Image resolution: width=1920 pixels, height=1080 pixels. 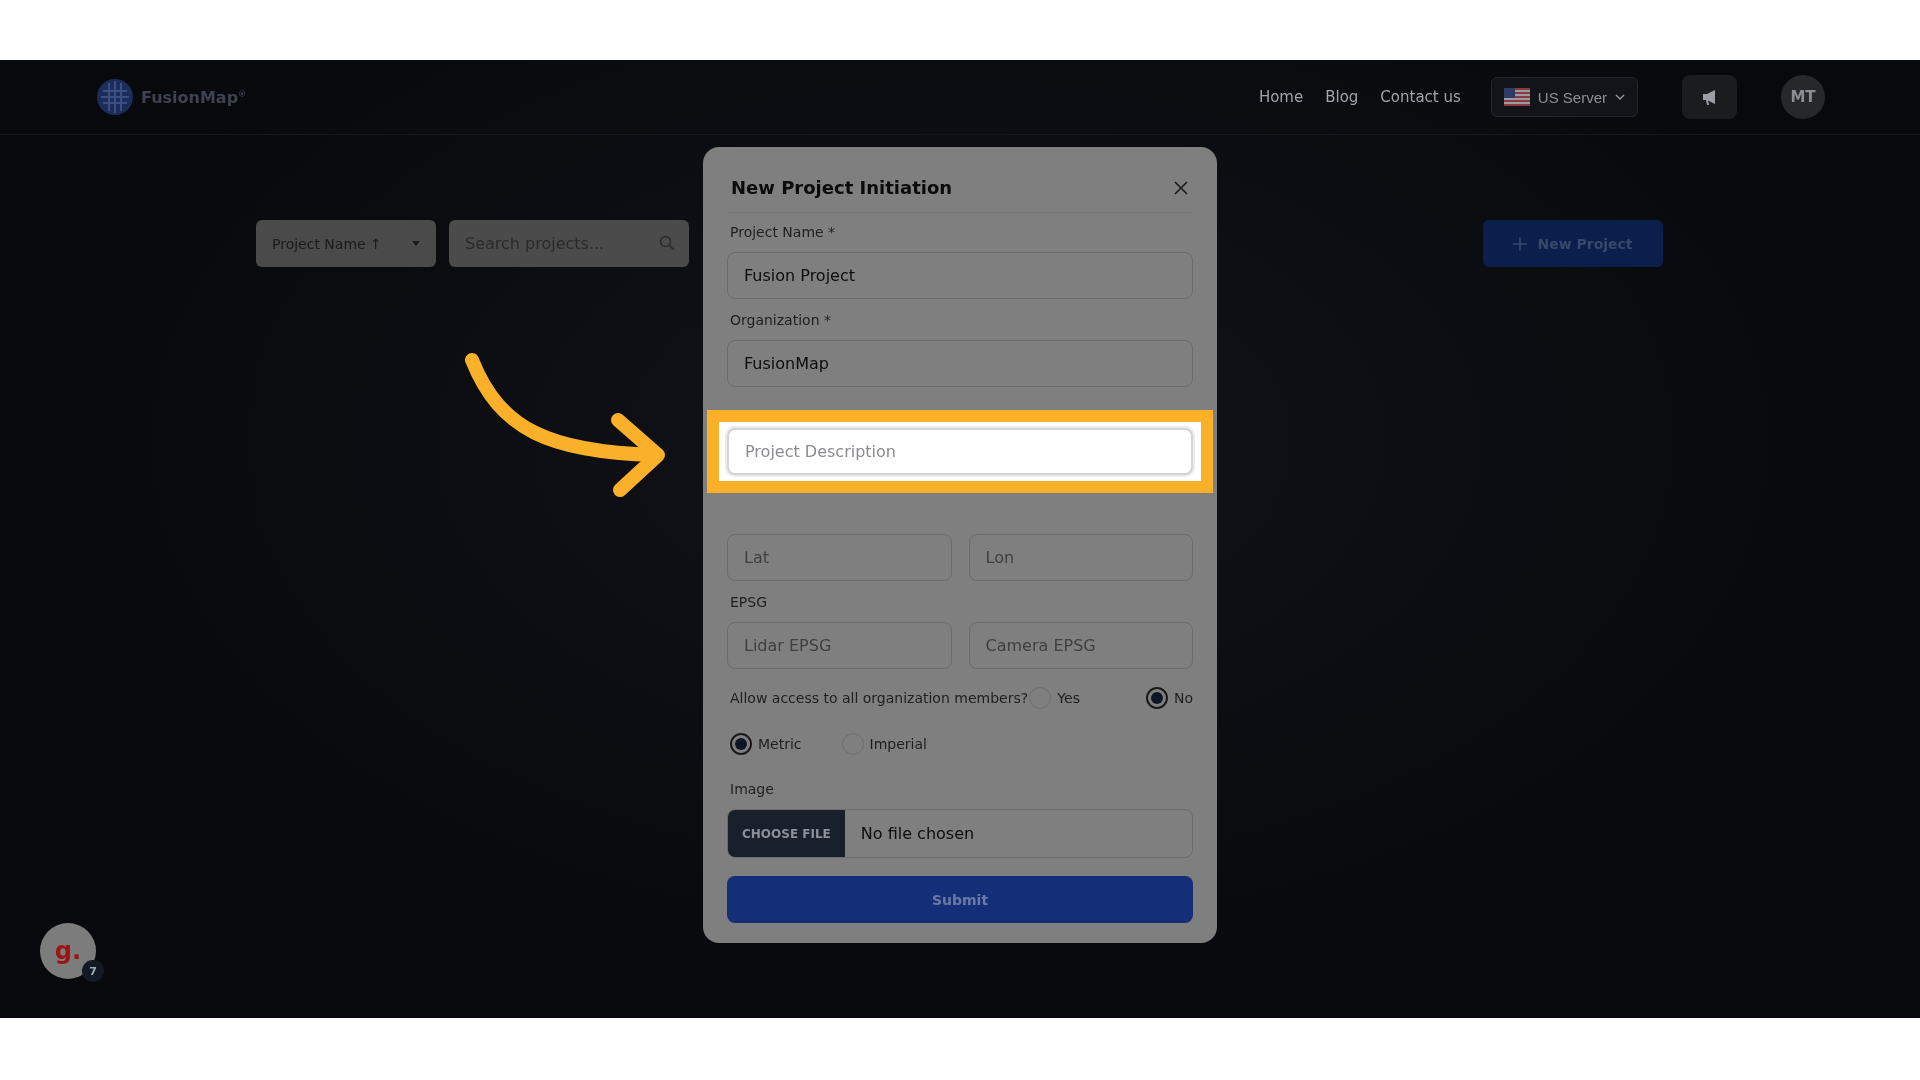 I want to click on caret-icon, so click(x=416, y=243).